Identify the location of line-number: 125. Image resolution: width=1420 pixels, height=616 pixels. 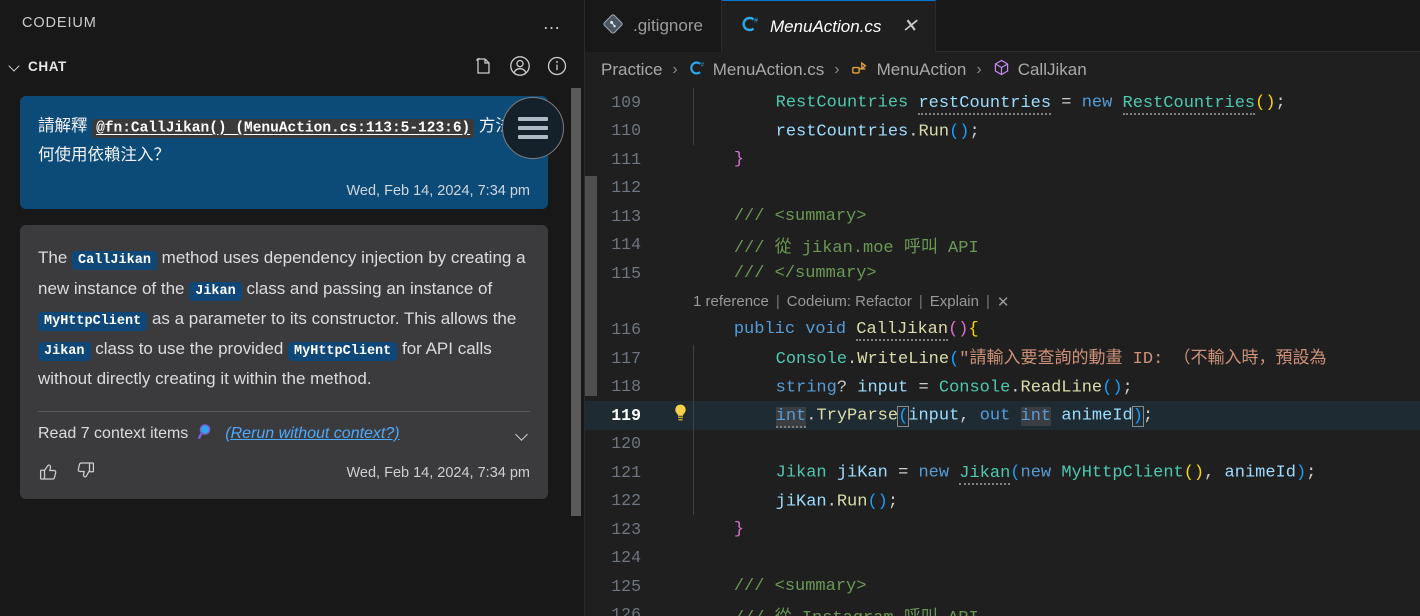
(626, 586).